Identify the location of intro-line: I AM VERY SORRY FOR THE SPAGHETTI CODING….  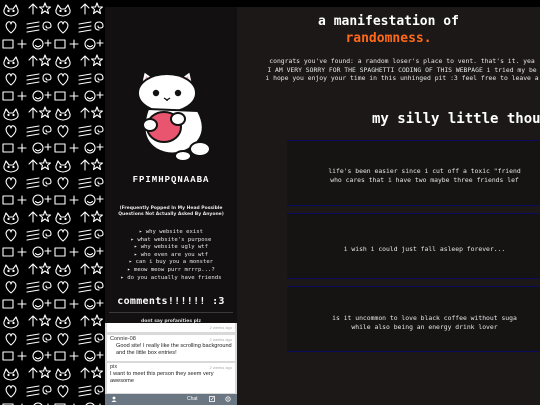
(402, 69).